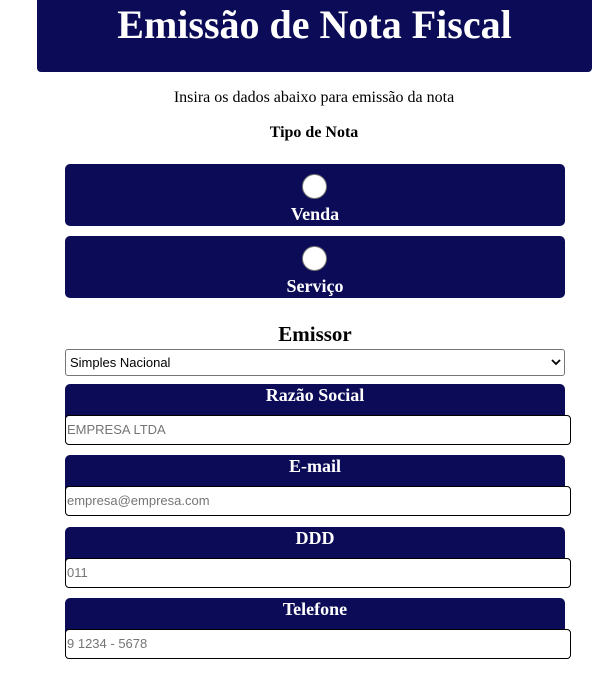  I want to click on ddd-placeholder: 011, so click(77, 572).